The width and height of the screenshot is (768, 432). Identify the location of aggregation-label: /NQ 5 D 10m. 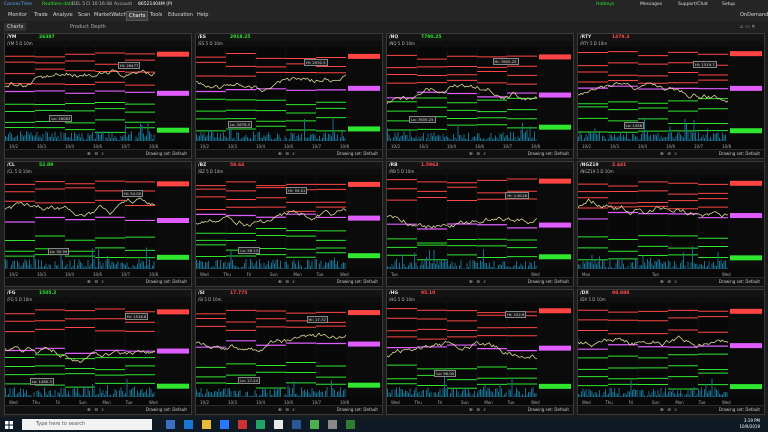
(402, 43).